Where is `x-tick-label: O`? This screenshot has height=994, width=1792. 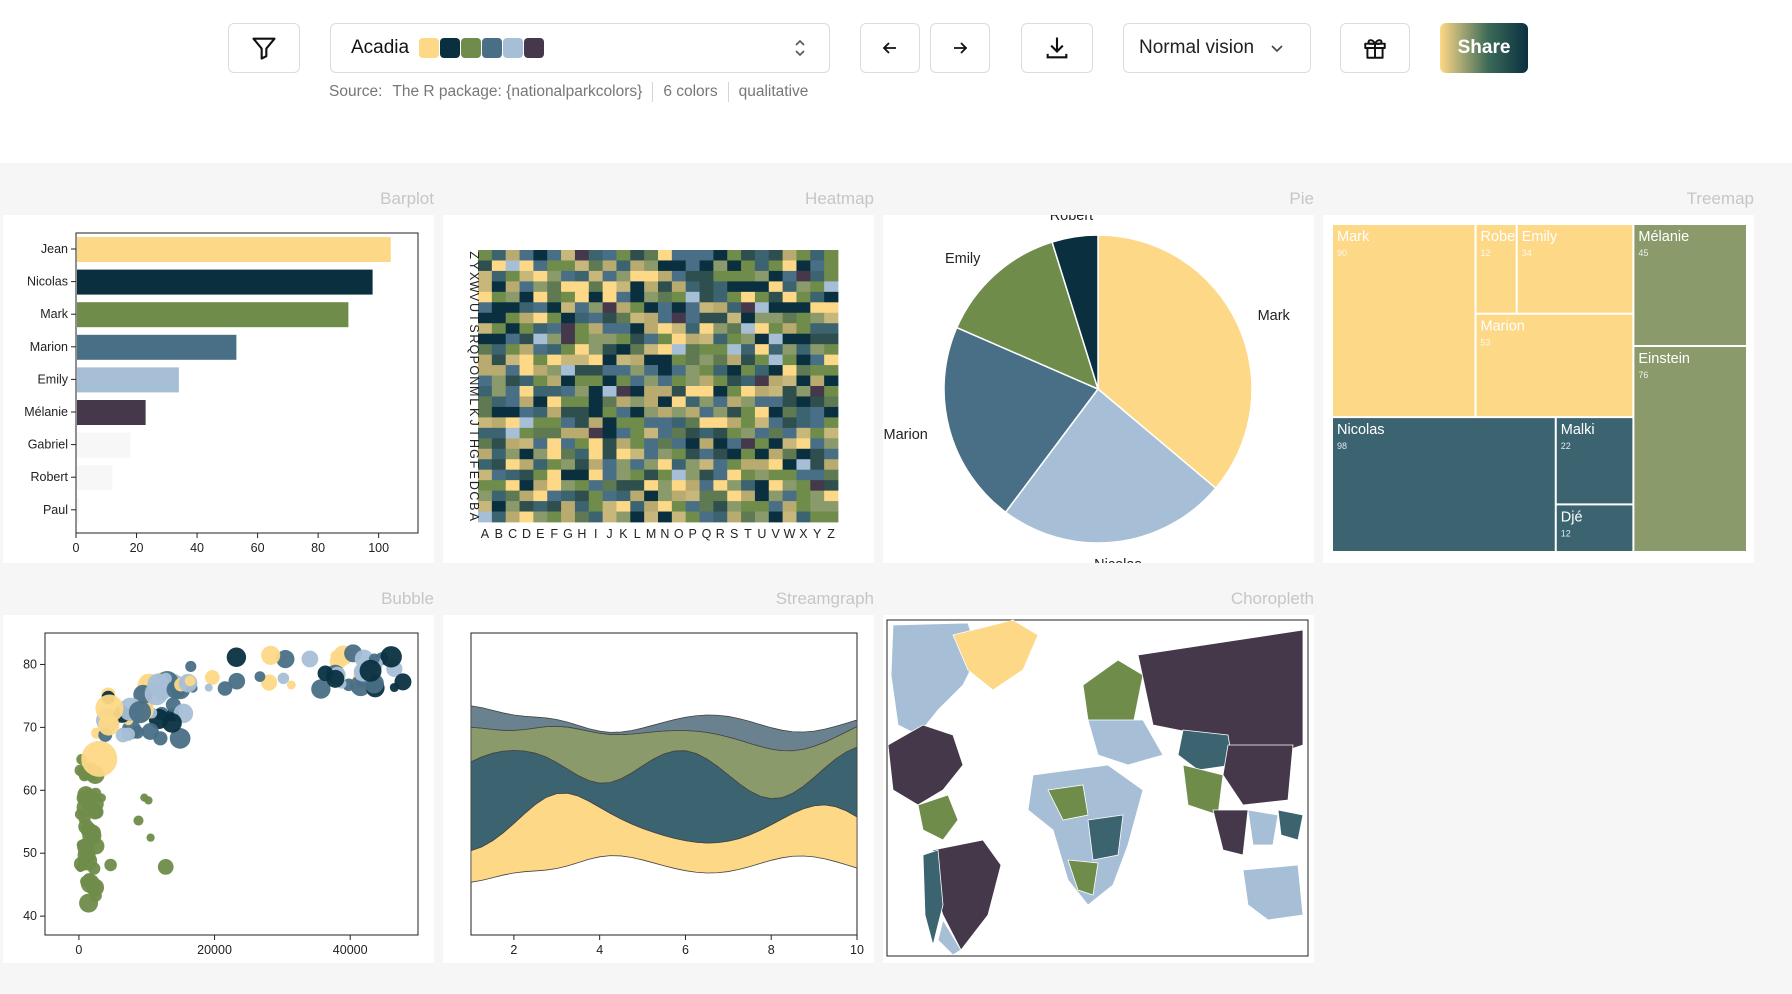
x-tick-label: O is located at coordinates (679, 534).